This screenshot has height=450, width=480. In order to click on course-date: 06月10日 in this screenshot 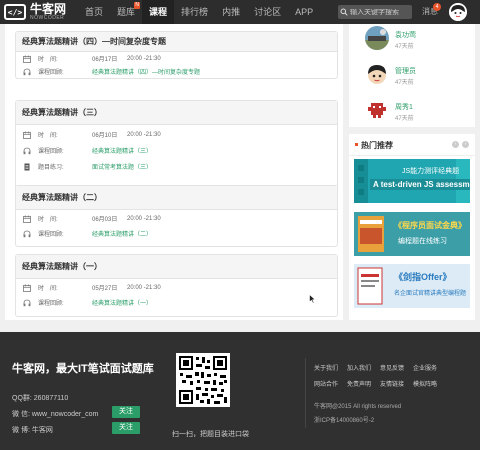, I will do `click(105, 136)`.